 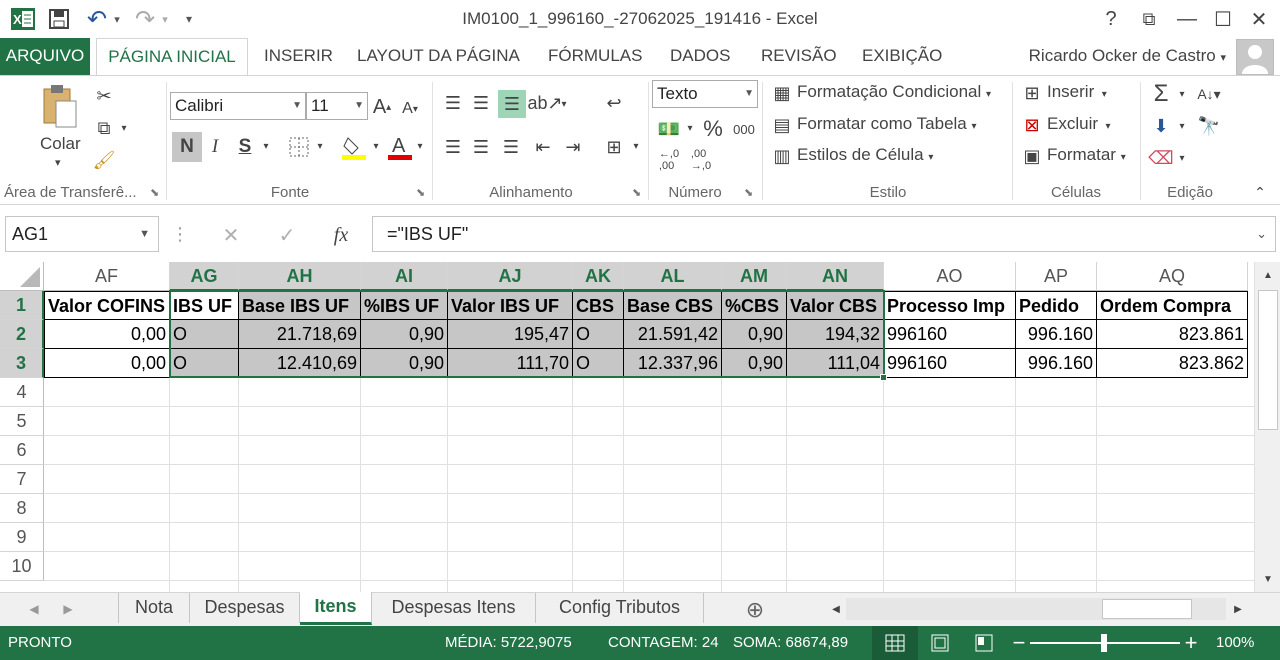 What do you see at coordinates (510, 276) in the screenshot?
I see `column-header-aj: AJ` at bounding box center [510, 276].